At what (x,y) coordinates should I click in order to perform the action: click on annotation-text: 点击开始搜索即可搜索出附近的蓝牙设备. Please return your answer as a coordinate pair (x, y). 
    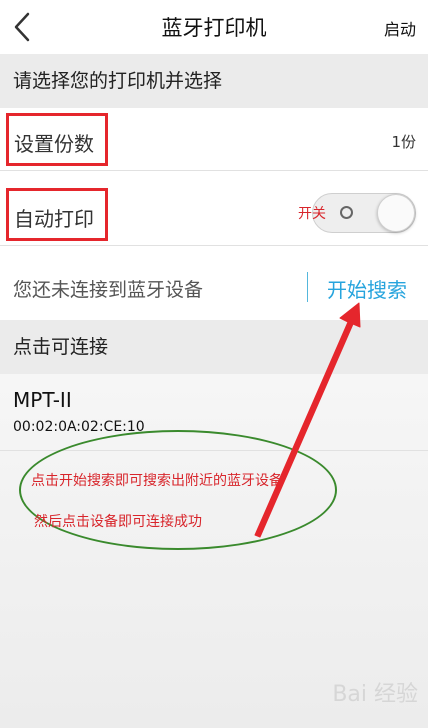
    Looking at the image, I should click on (157, 481).